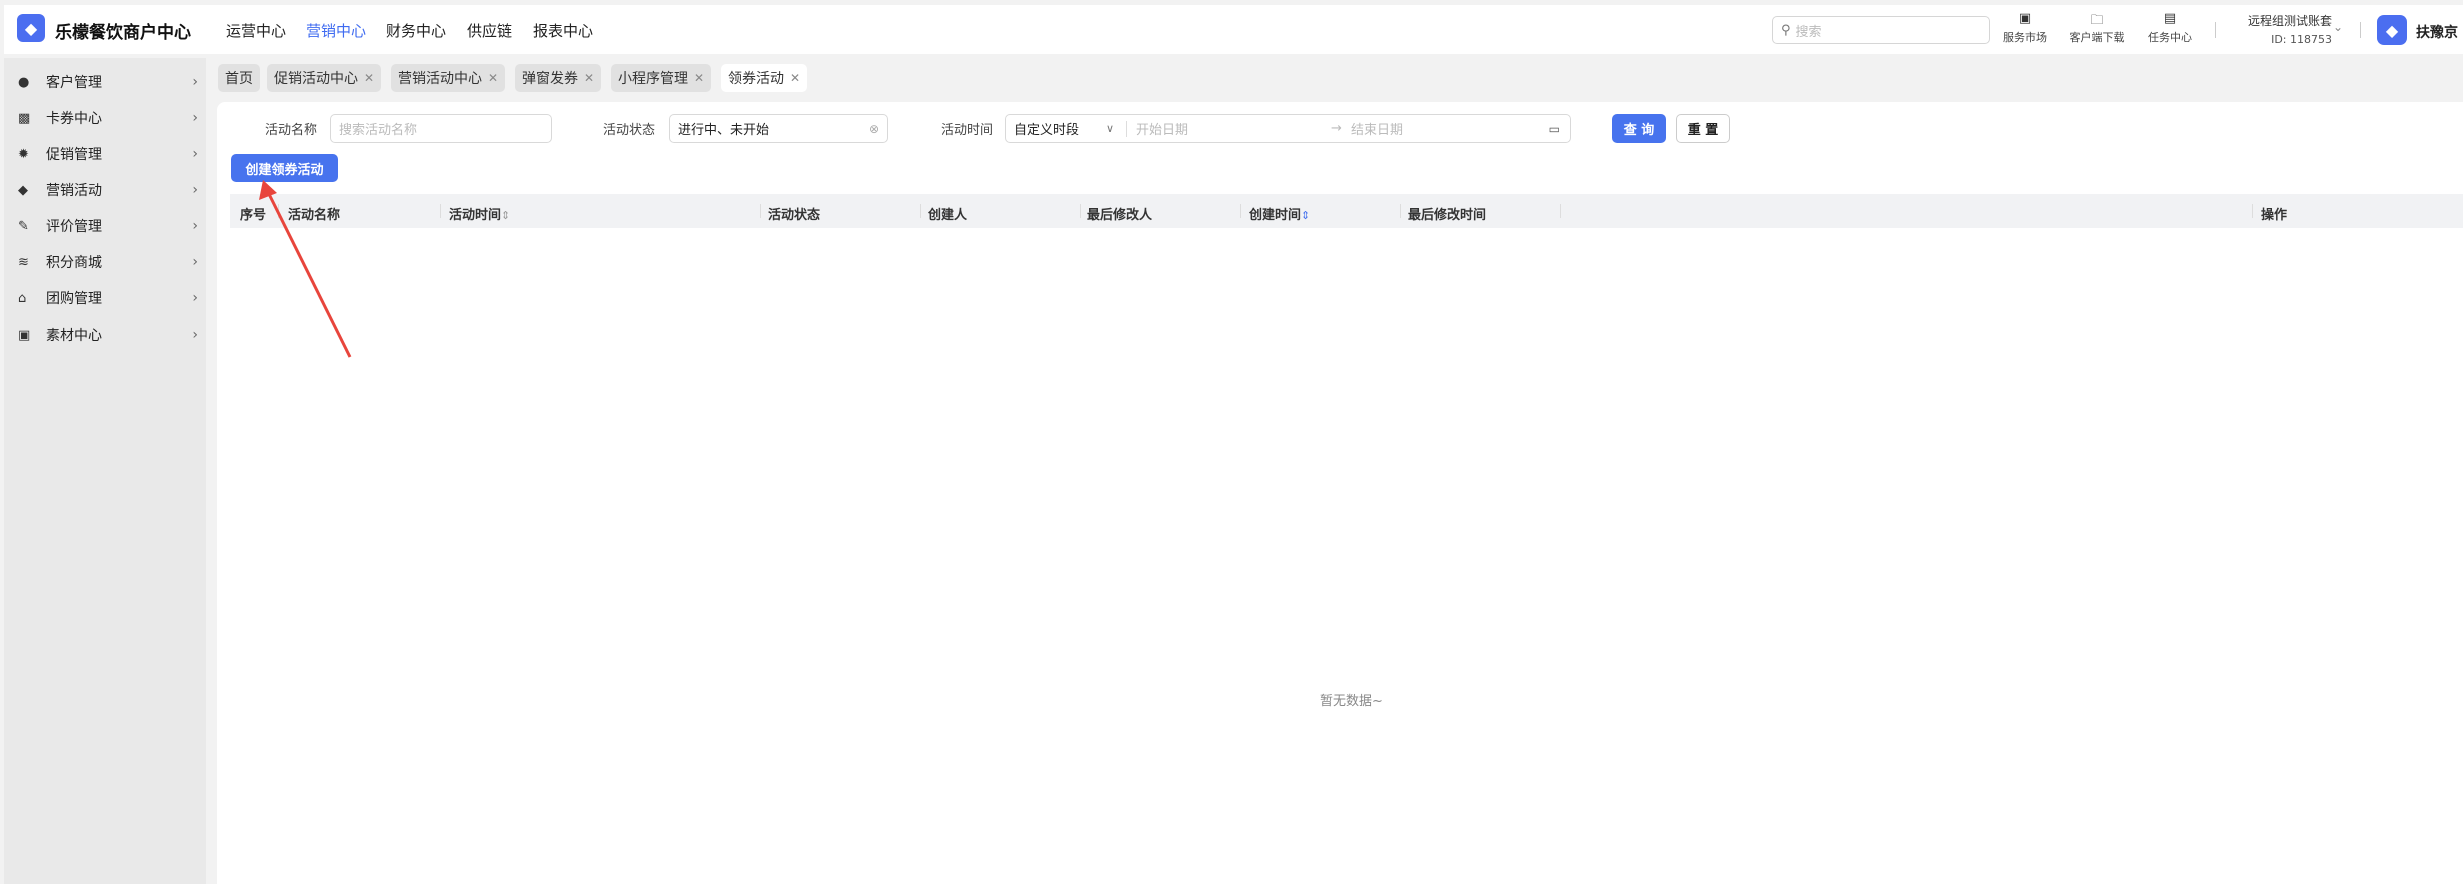 Image resolution: width=2463 pixels, height=884 pixels. What do you see at coordinates (309, 274) in the screenshot?
I see `arrow-shaft` at bounding box center [309, 274].